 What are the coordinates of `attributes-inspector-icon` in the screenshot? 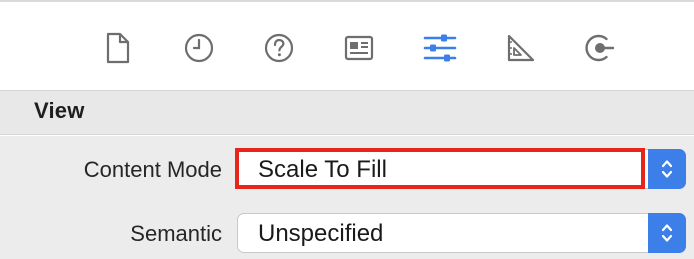 It's located at (440, 48).